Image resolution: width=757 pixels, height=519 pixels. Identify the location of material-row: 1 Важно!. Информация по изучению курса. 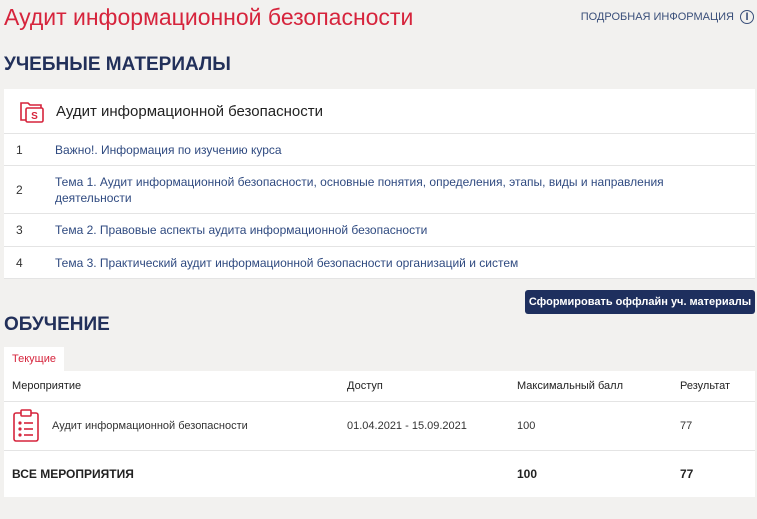
(379, 150).